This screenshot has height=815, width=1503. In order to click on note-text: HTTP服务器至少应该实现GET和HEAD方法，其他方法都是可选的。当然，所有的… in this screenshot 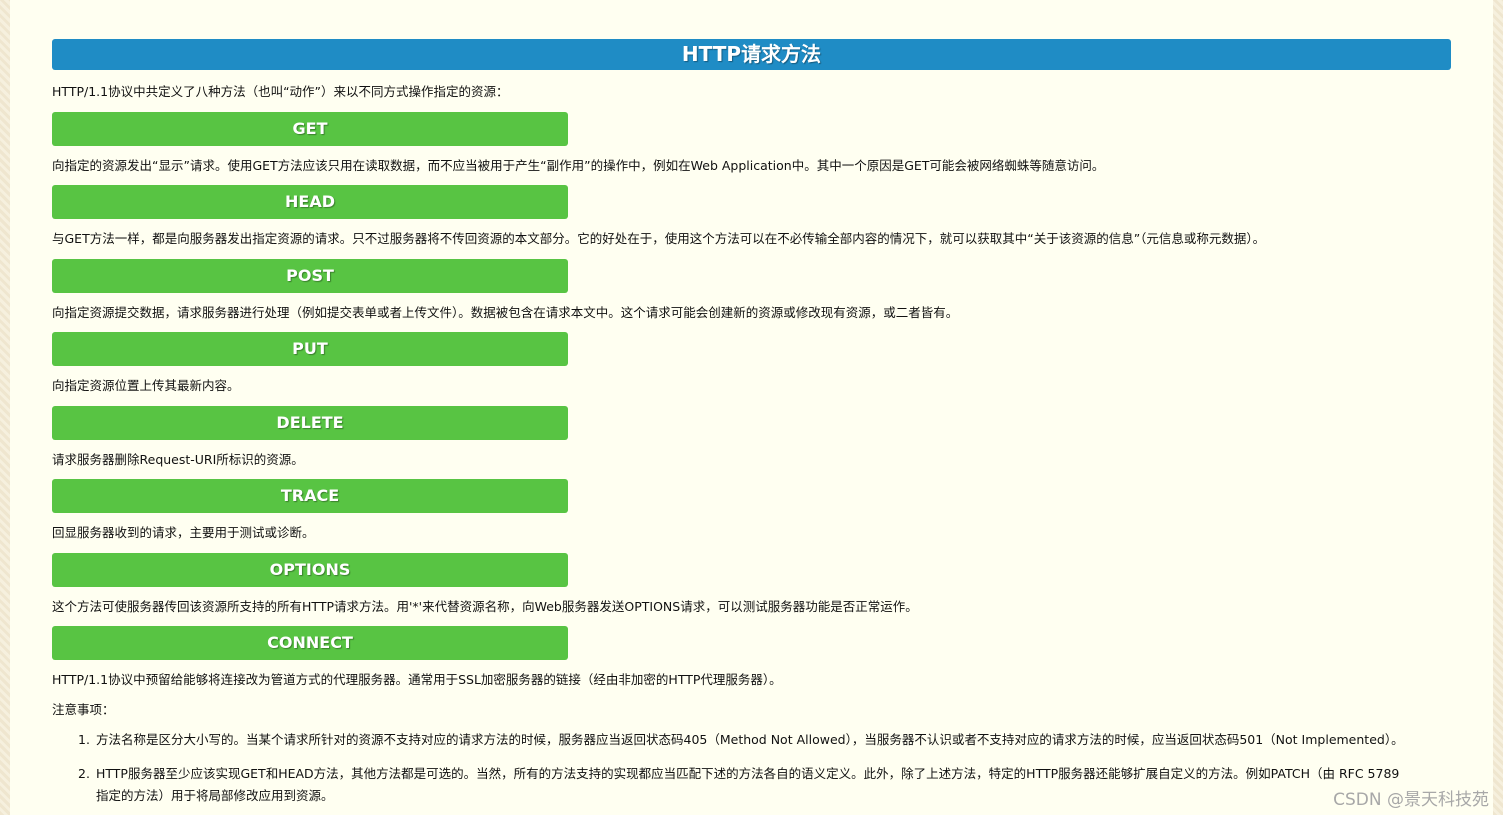, I will do `click(747, 785)`.